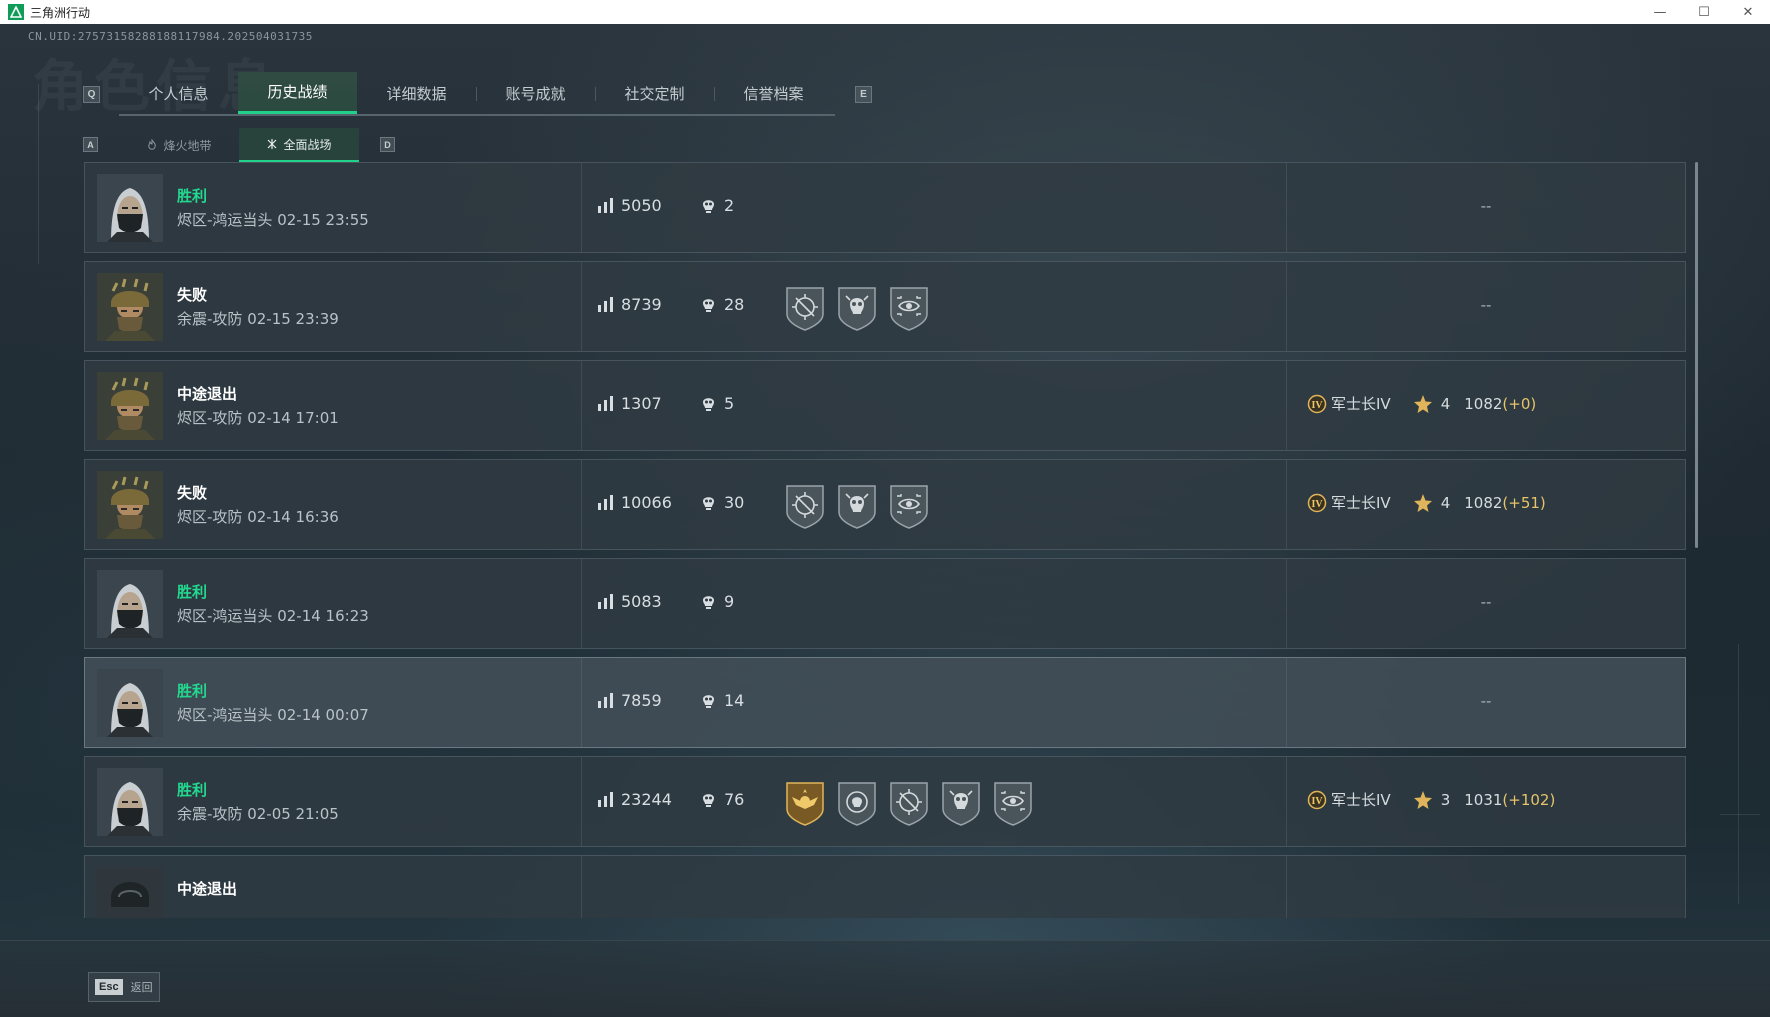 The width and height of the screenshot is (1770, 1017). I want to click on tab-detailed-data: 详细数据, so click(416, 93).